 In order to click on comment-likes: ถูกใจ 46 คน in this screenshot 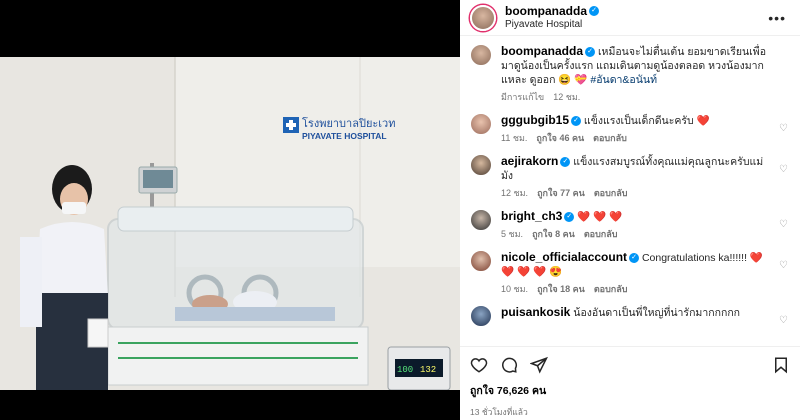, I will do `click(560, 138)`.